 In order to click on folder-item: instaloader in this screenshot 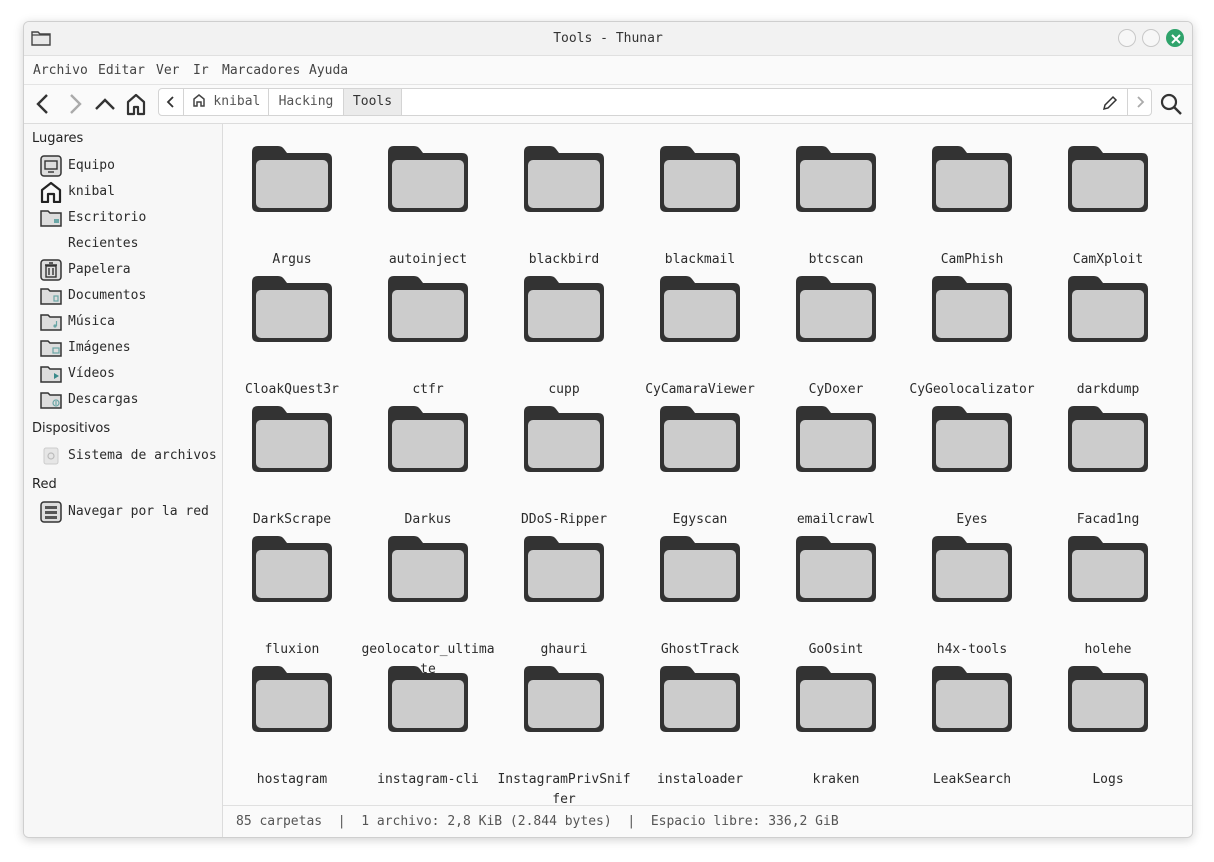, I will do `click(700, 725)`.